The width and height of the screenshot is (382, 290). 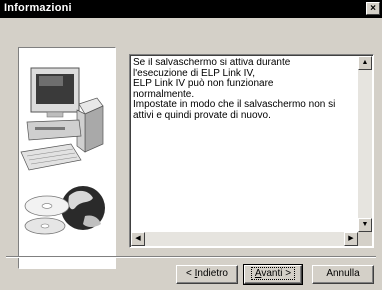 I want to click on next-label: Avanti >, so click(x=273, y=273).